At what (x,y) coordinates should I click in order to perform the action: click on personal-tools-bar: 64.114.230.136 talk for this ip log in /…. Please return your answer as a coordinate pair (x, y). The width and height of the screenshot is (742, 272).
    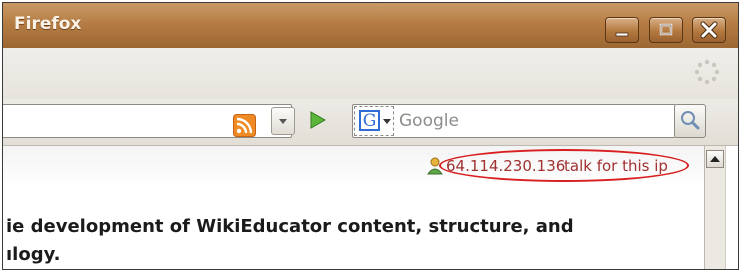
    Looking at the image, I should click on (370, 166).